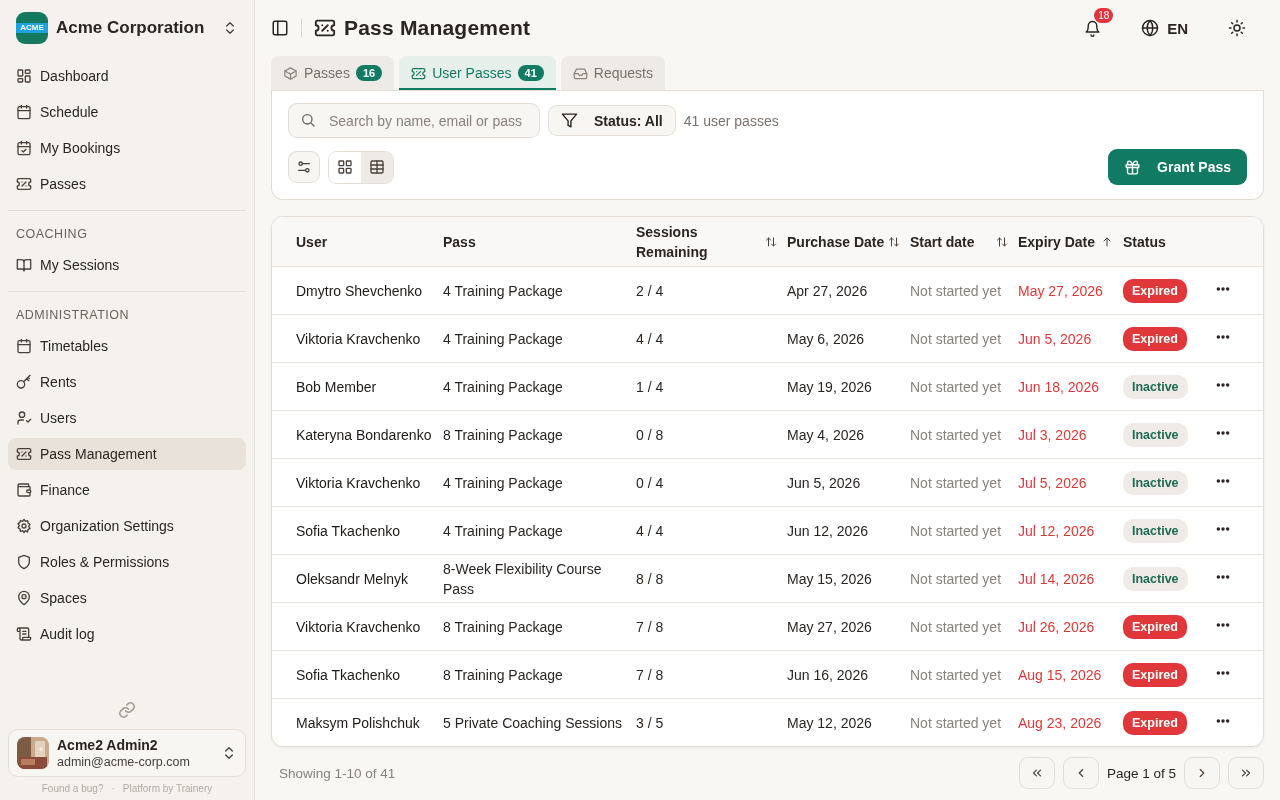 This screenshot has height=800, width=1280. Describe the element at coordinates (127, 598) in the screenshot. I see `nav-item: Spaces` at that location.